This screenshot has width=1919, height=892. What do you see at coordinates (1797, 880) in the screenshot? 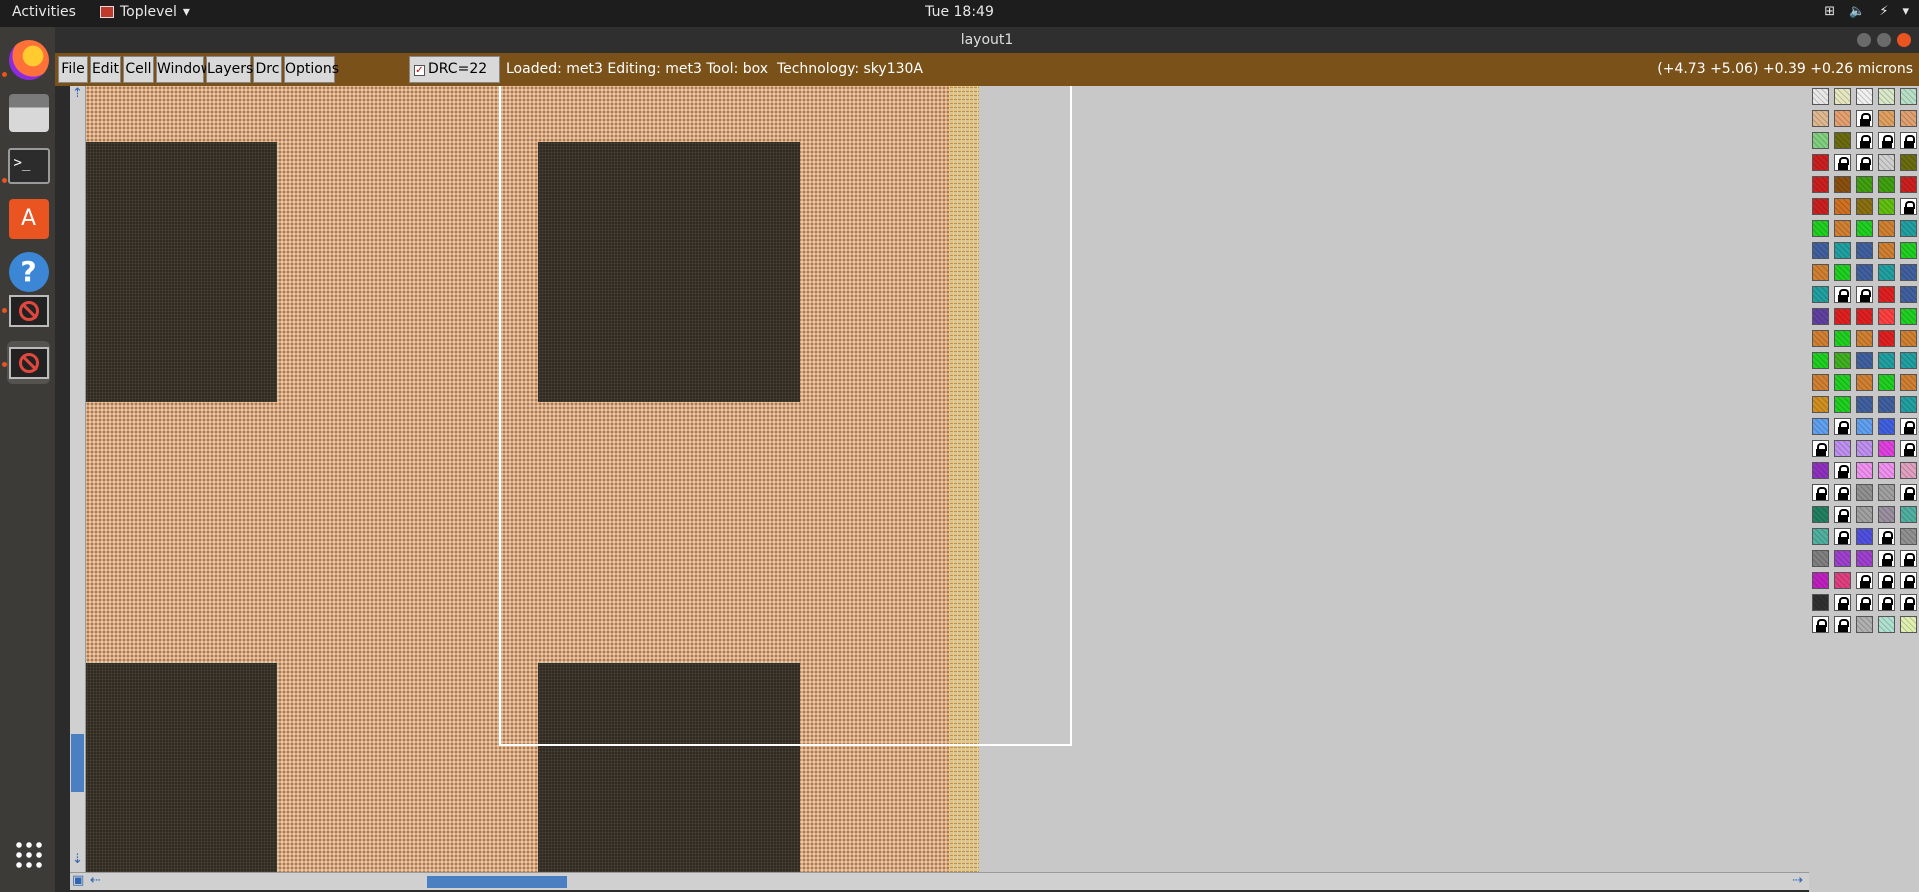
I see `arrow-right-icon: ⇢` at bounding box center [1797, 880].